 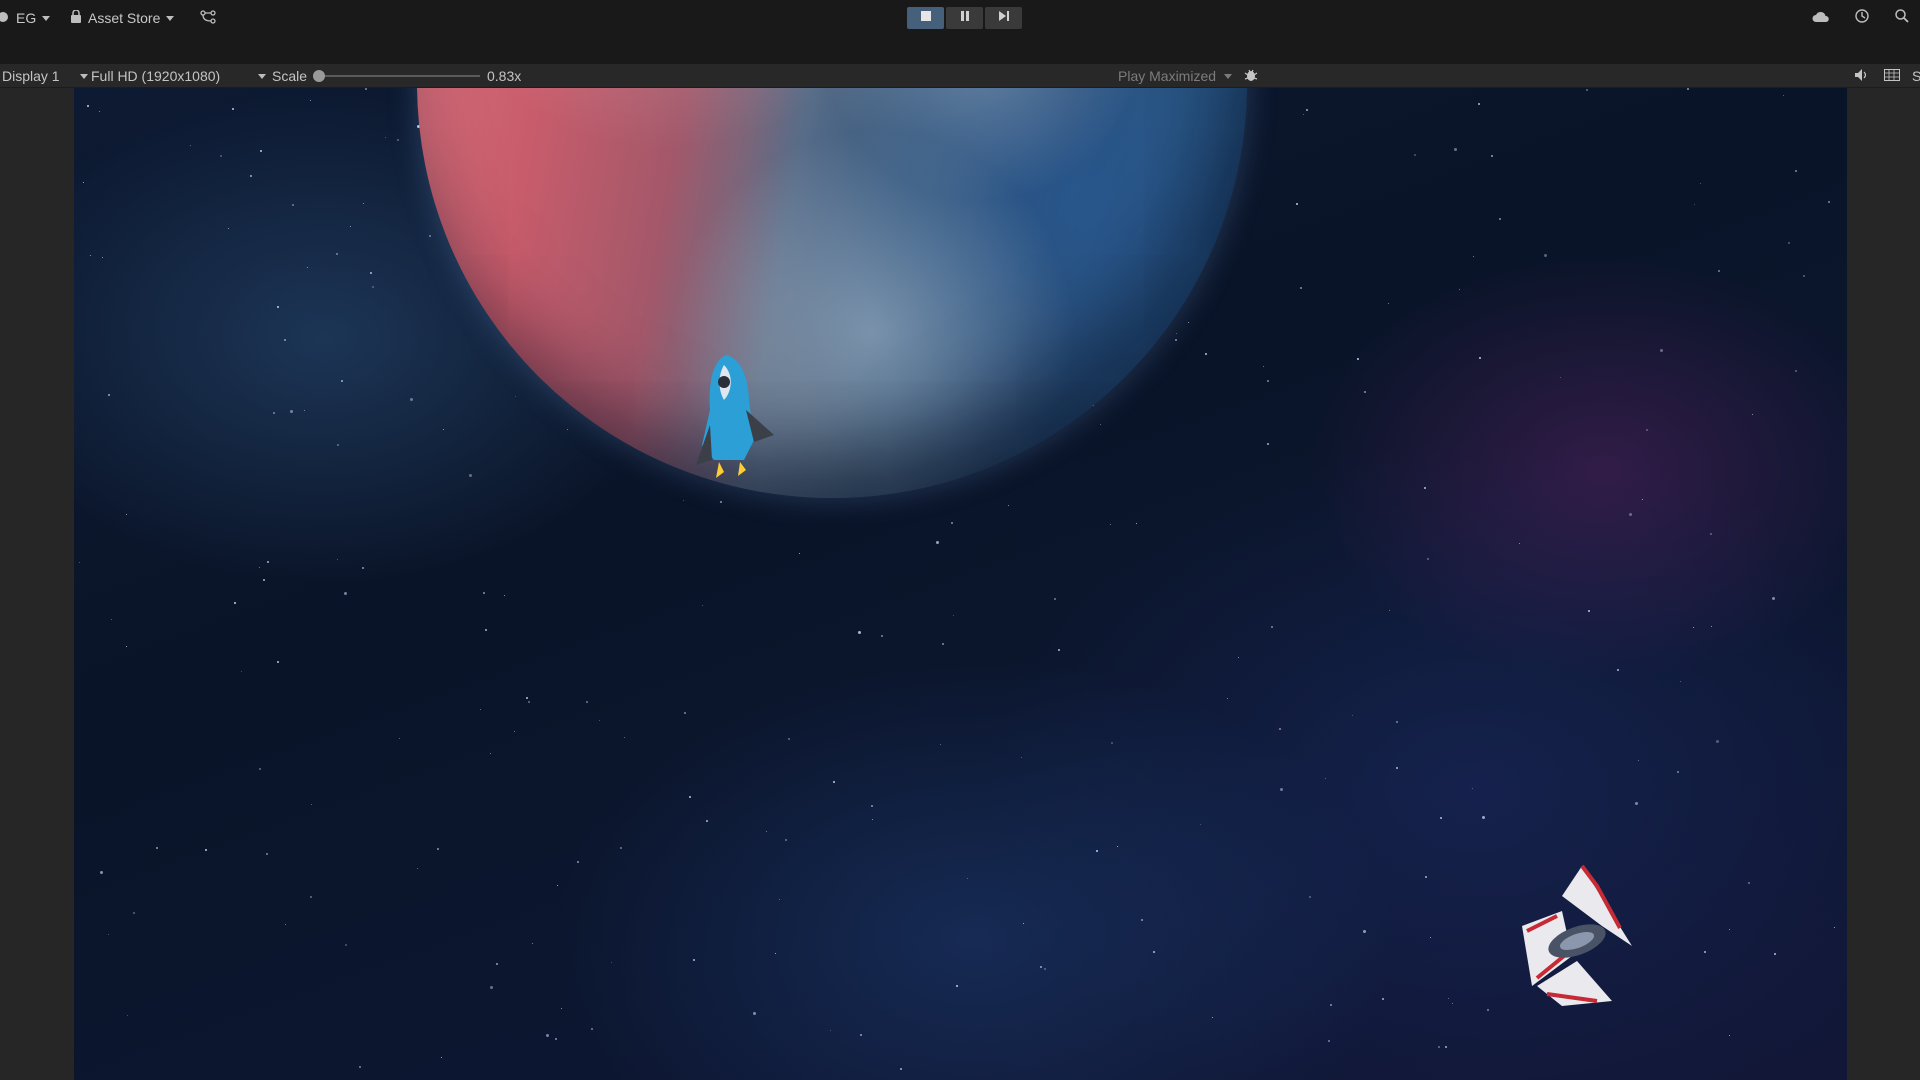 I want to click on mute-audio-button, so click(x=1861, y=76).